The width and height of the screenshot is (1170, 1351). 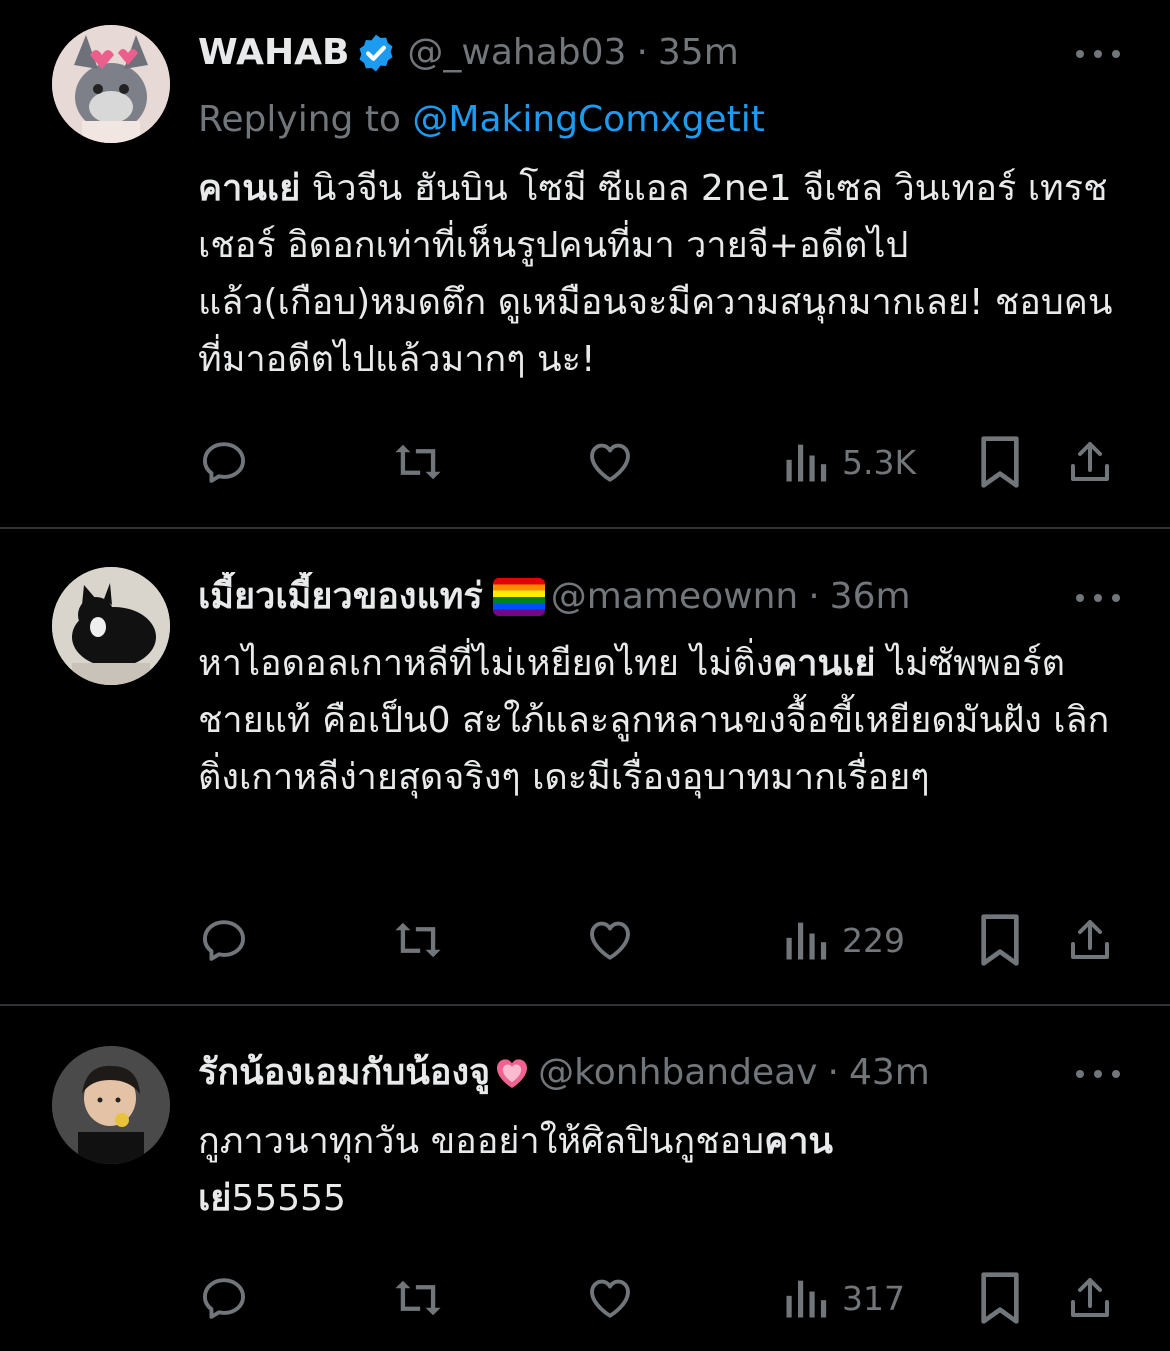 I want to click on views-count: 5.3K, so click(x=879, y=462).